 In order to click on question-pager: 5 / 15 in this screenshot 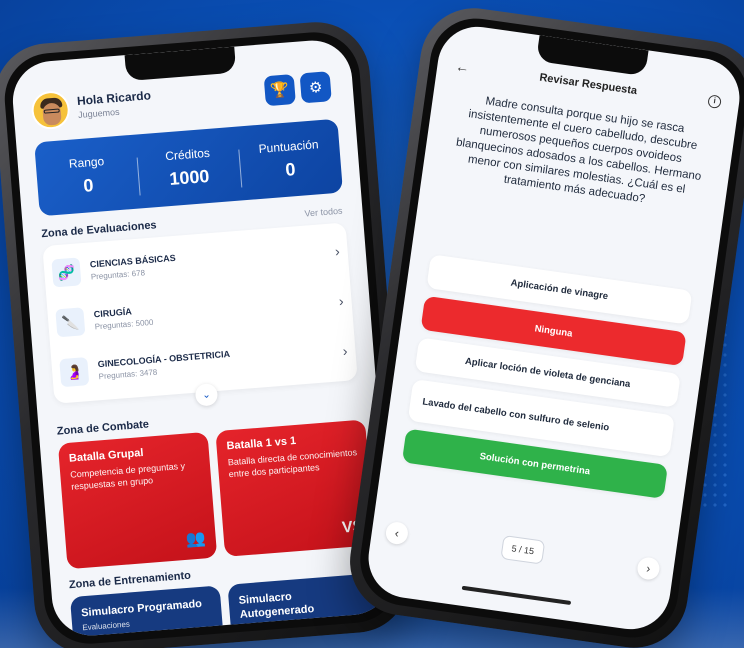, I will do `click(523, 550)`.